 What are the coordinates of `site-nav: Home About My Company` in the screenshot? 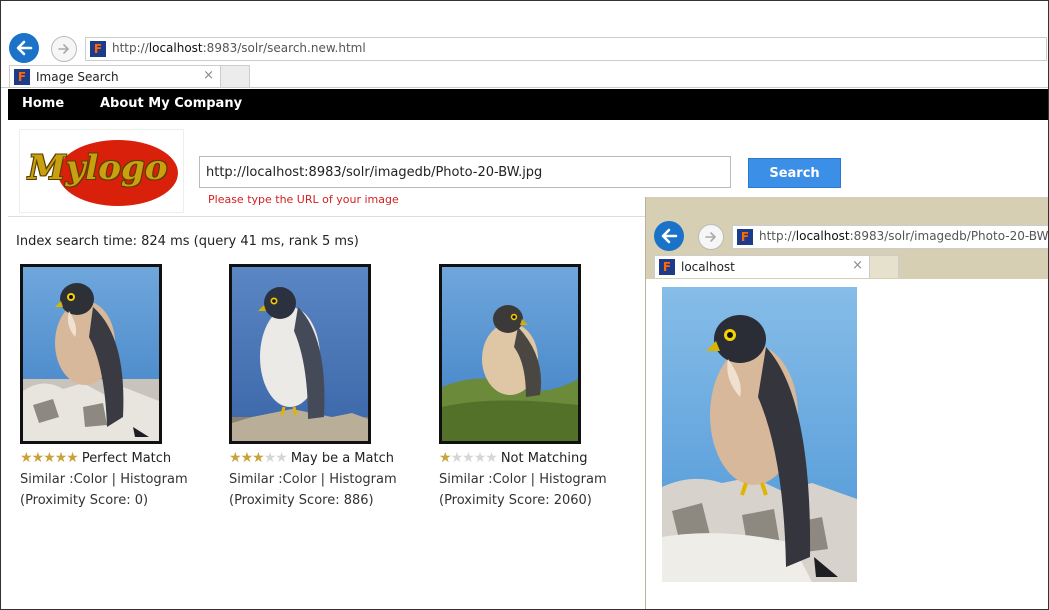 It's located at (528, 104).